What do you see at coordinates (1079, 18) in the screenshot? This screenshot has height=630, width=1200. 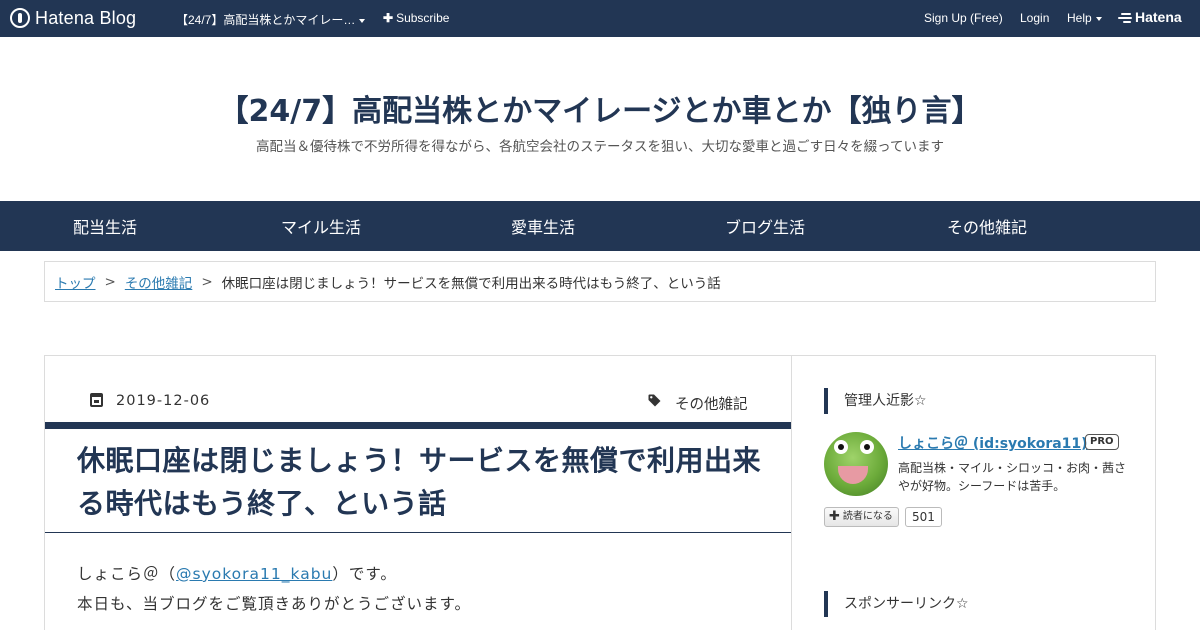 I see `help-label: Help` at bounding box center [1079, 18].